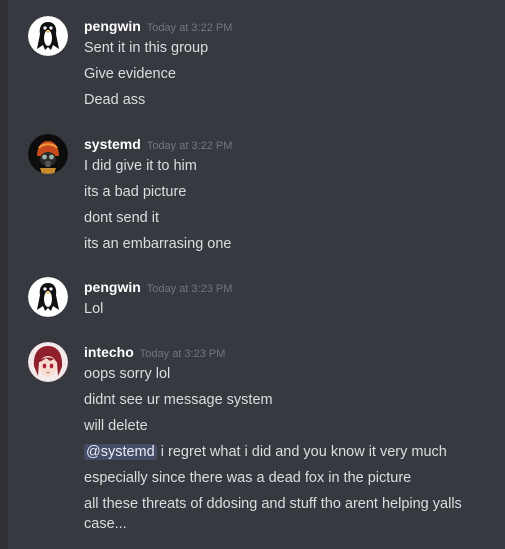 The height and width of the screenshot is (549, 505). I want to click on anime-avatar-icon, so click(48, 362).